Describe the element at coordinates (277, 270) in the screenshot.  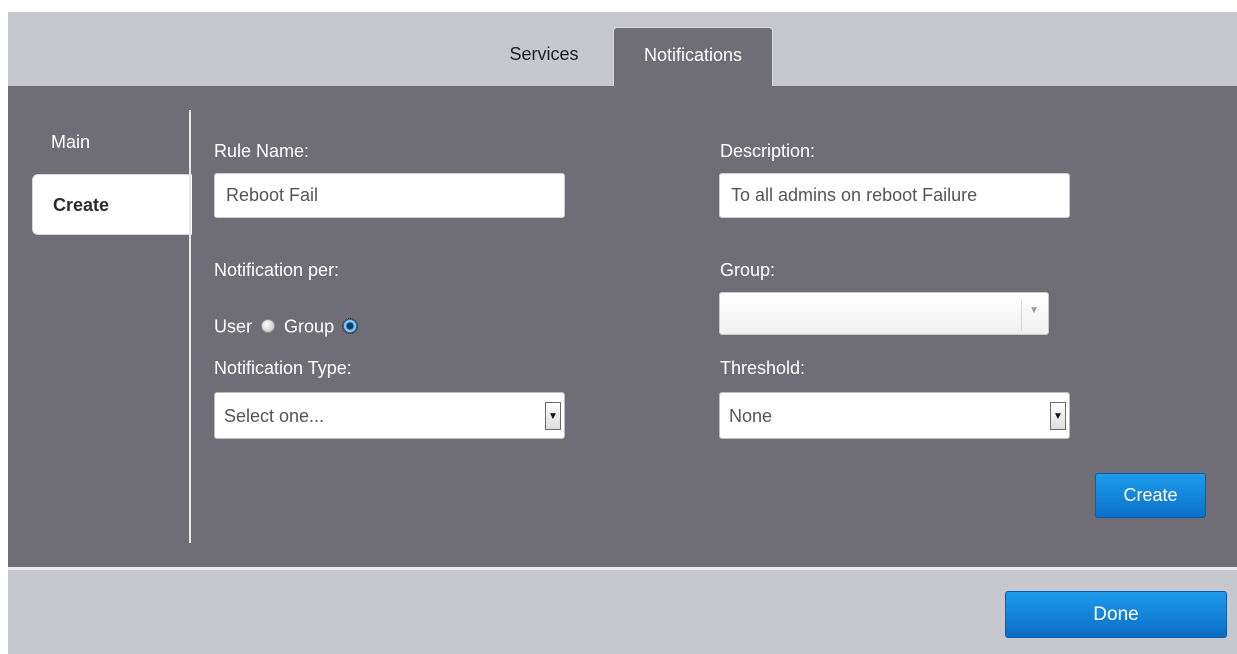
I see `notification-per-label: Notification per:` at that location.